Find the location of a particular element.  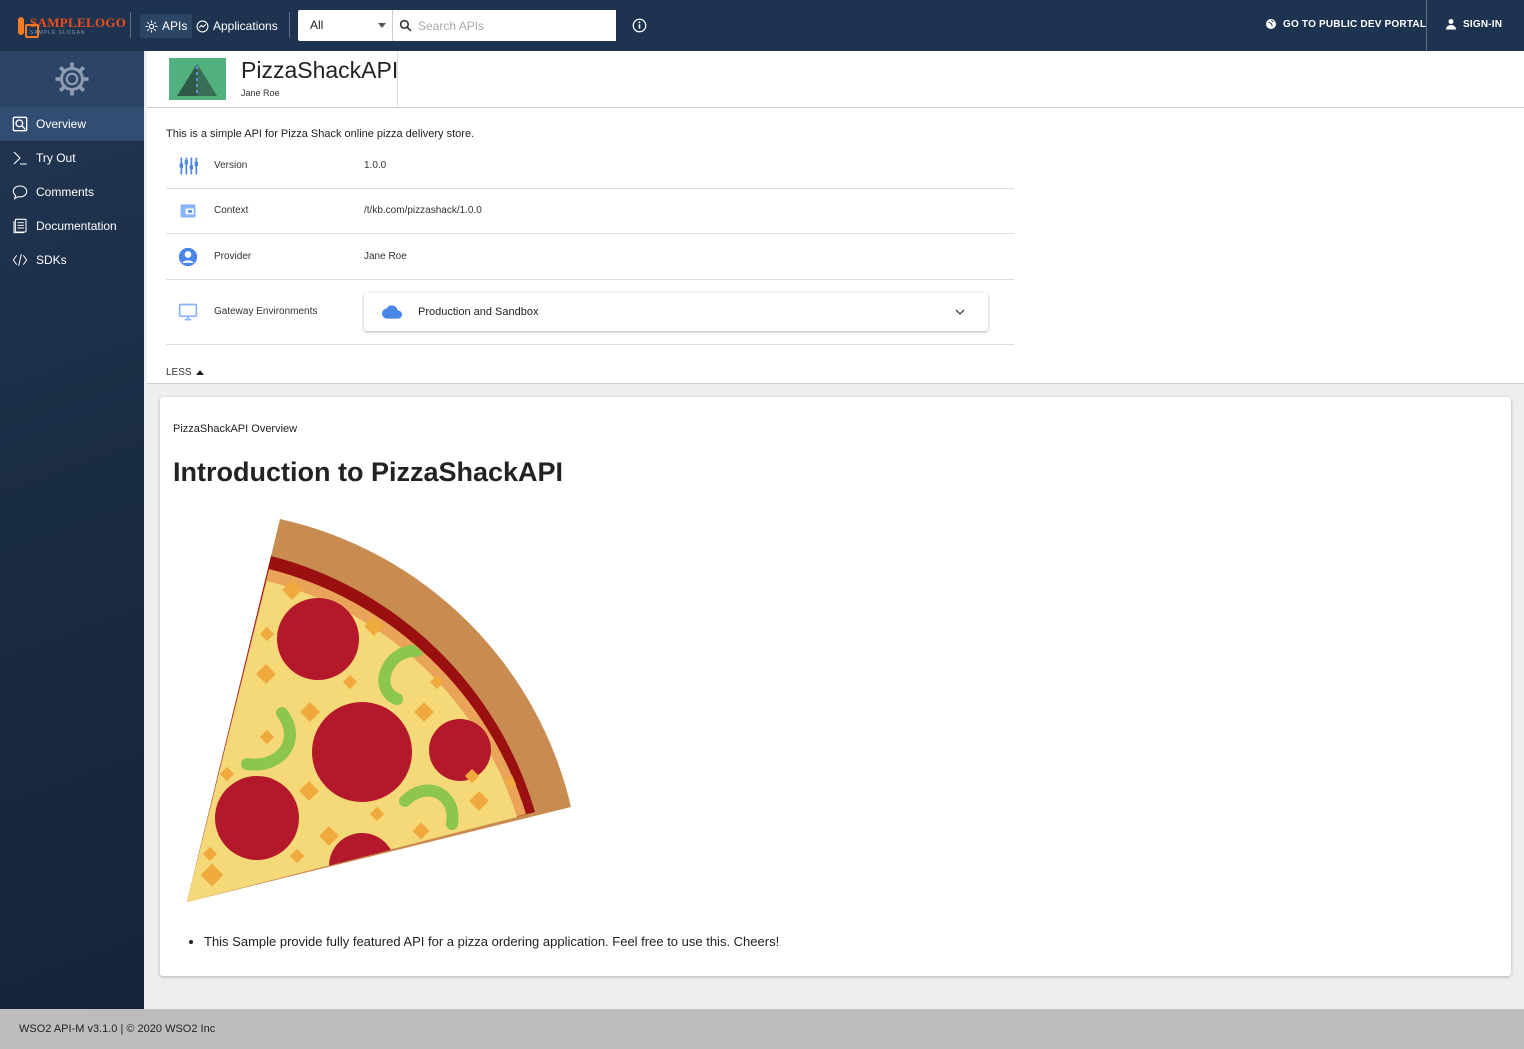

footer: WSO2 API-M v3.1.0 | © 2020 WSO2 Inc is located at coordinates (762, 1029).